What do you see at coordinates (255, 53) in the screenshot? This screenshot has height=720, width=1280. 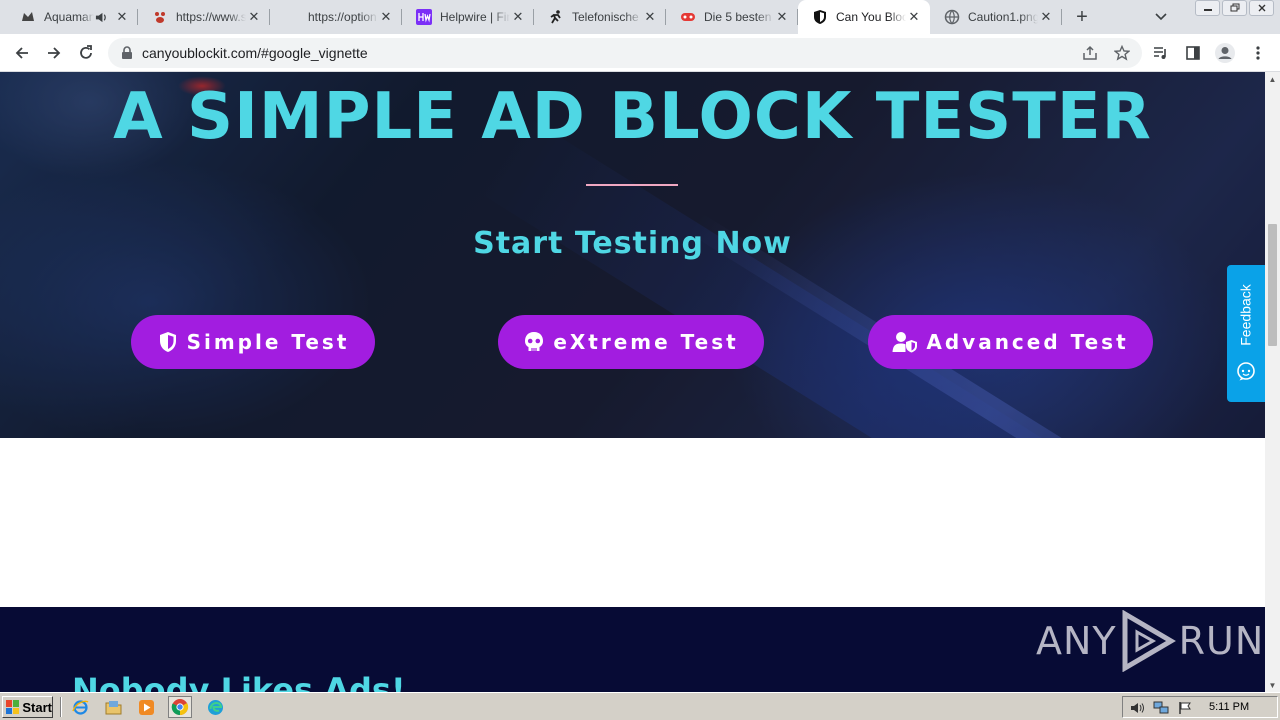 I see `url-text: canyoublockit.com/#google_vignette` at bounding box center [255, 53].